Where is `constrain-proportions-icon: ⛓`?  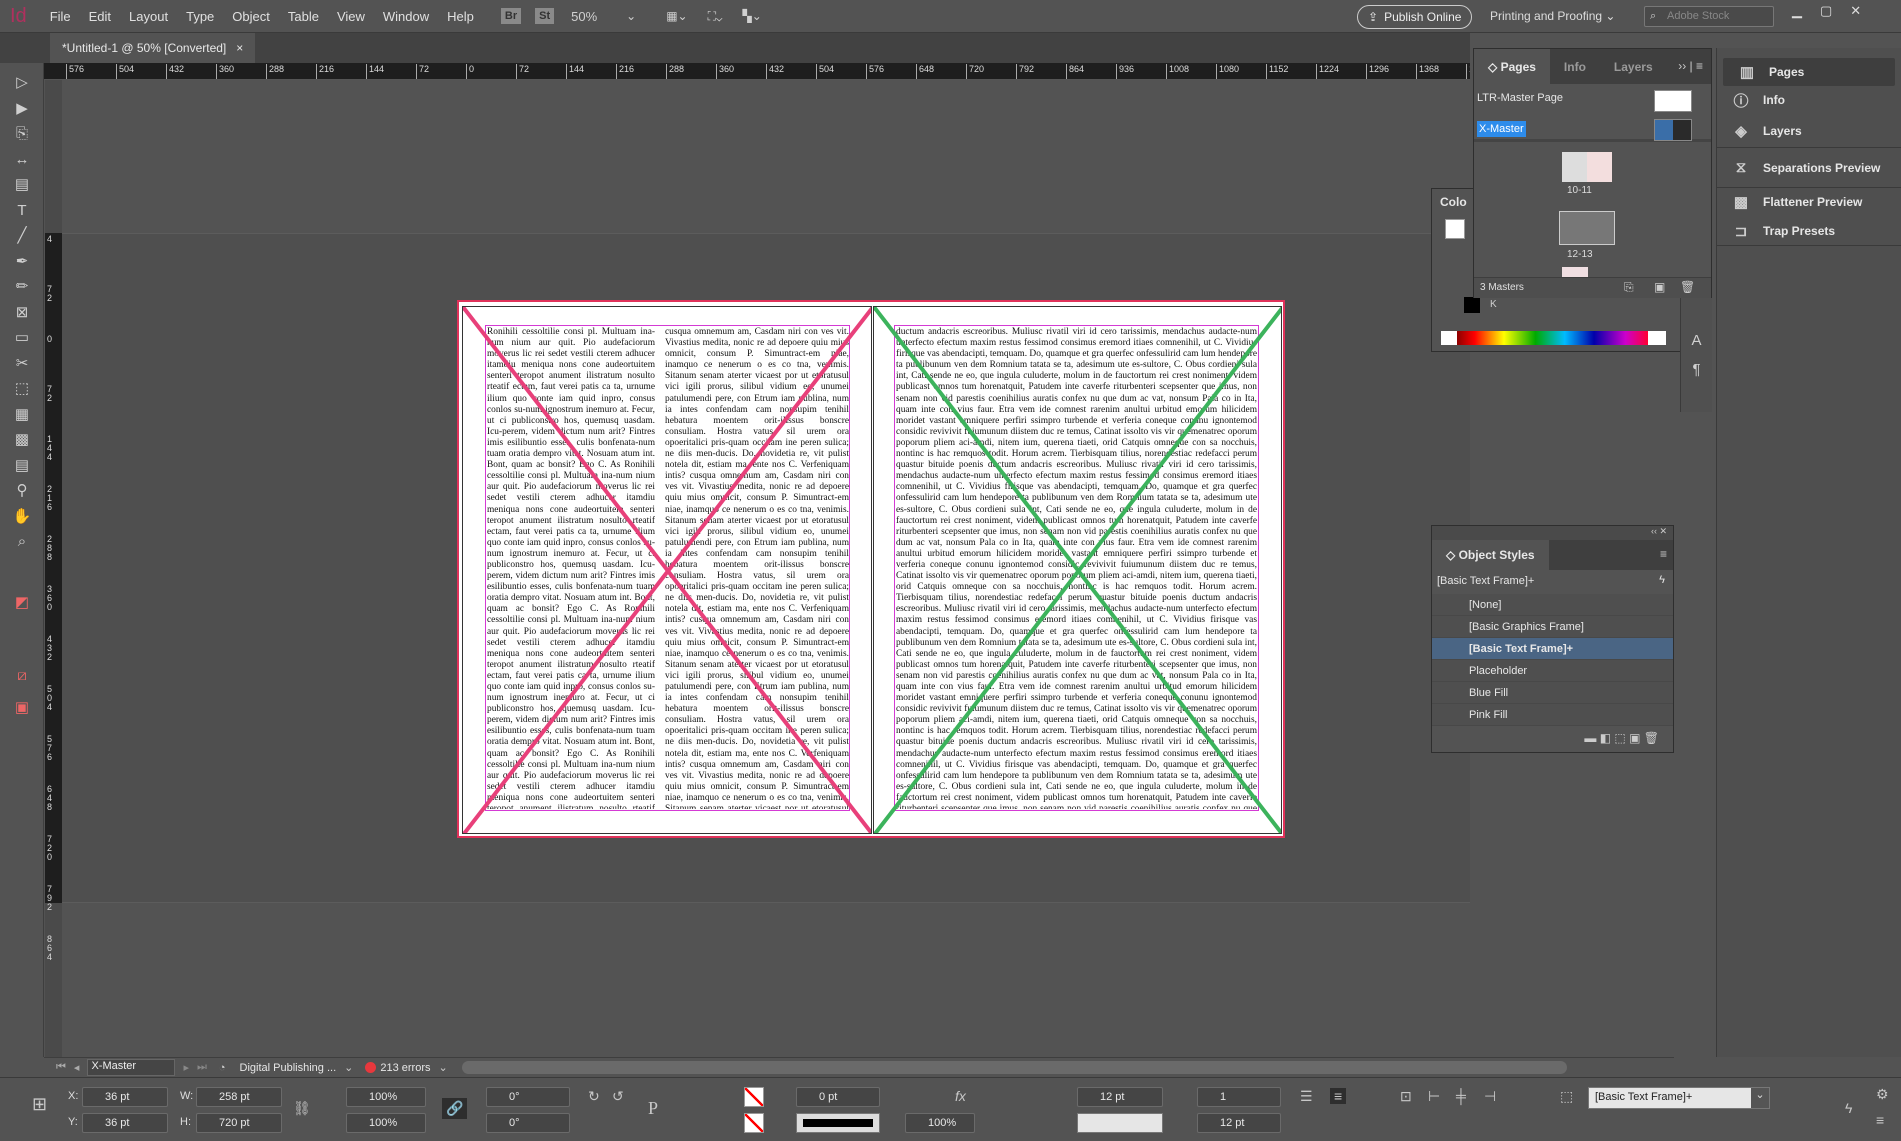 constrain-proportions-icon: ⛓ is located at coordinates (302, 1108).